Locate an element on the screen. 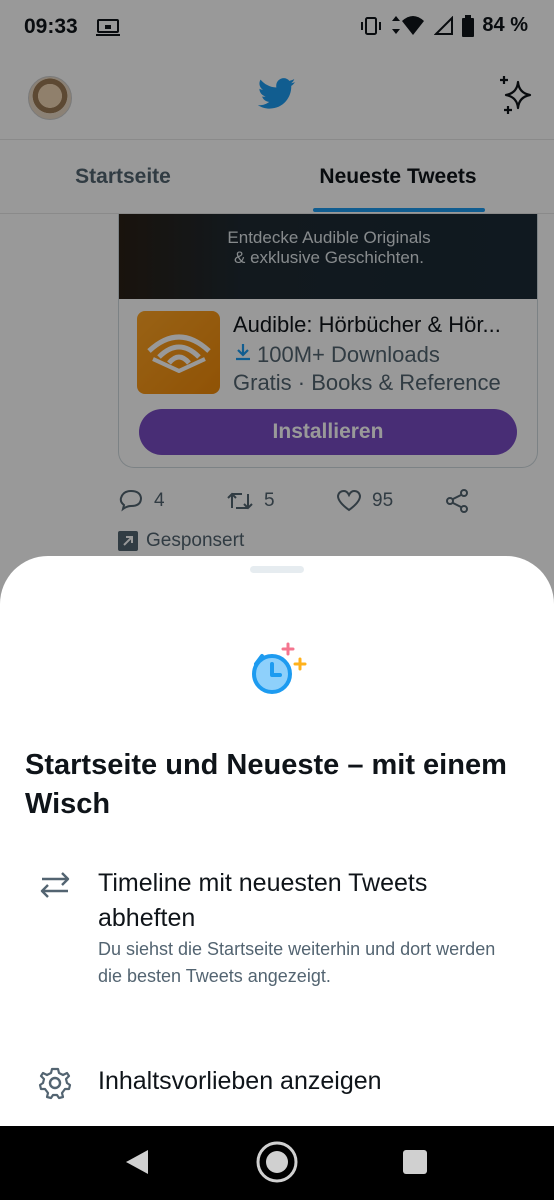 Image resolution: width=554 pixels, height=1200 pixels. clock-sparkle-icon is located at coordinates (278, 674).